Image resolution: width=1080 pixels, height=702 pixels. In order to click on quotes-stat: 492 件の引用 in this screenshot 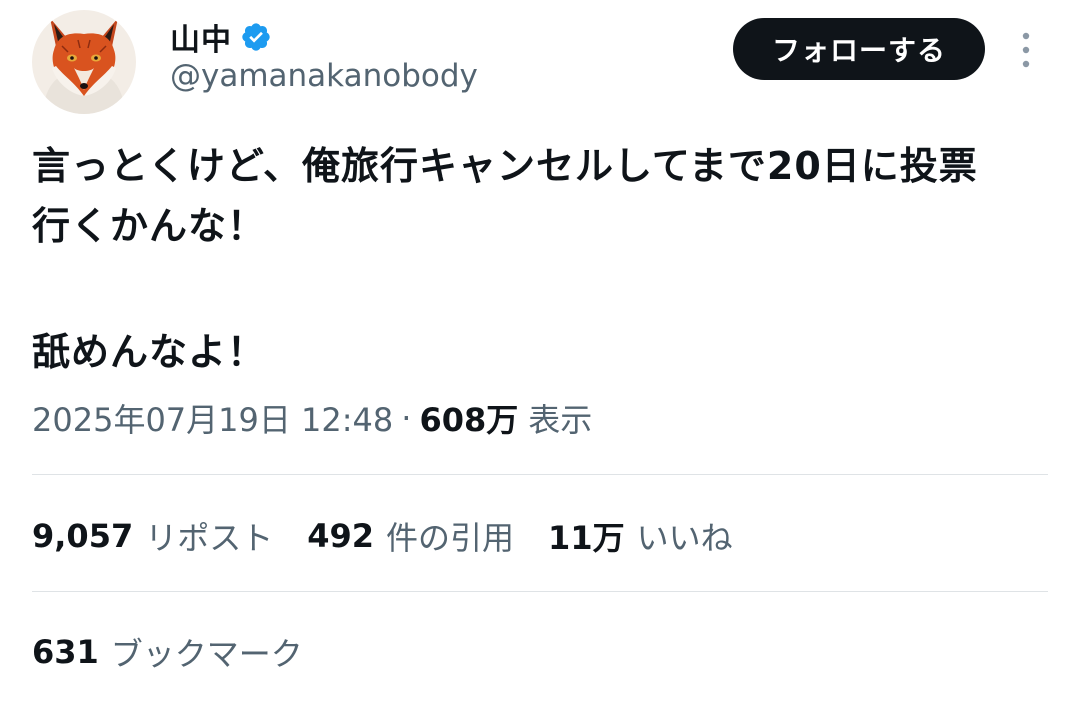, I will do `click(410, 536)`.